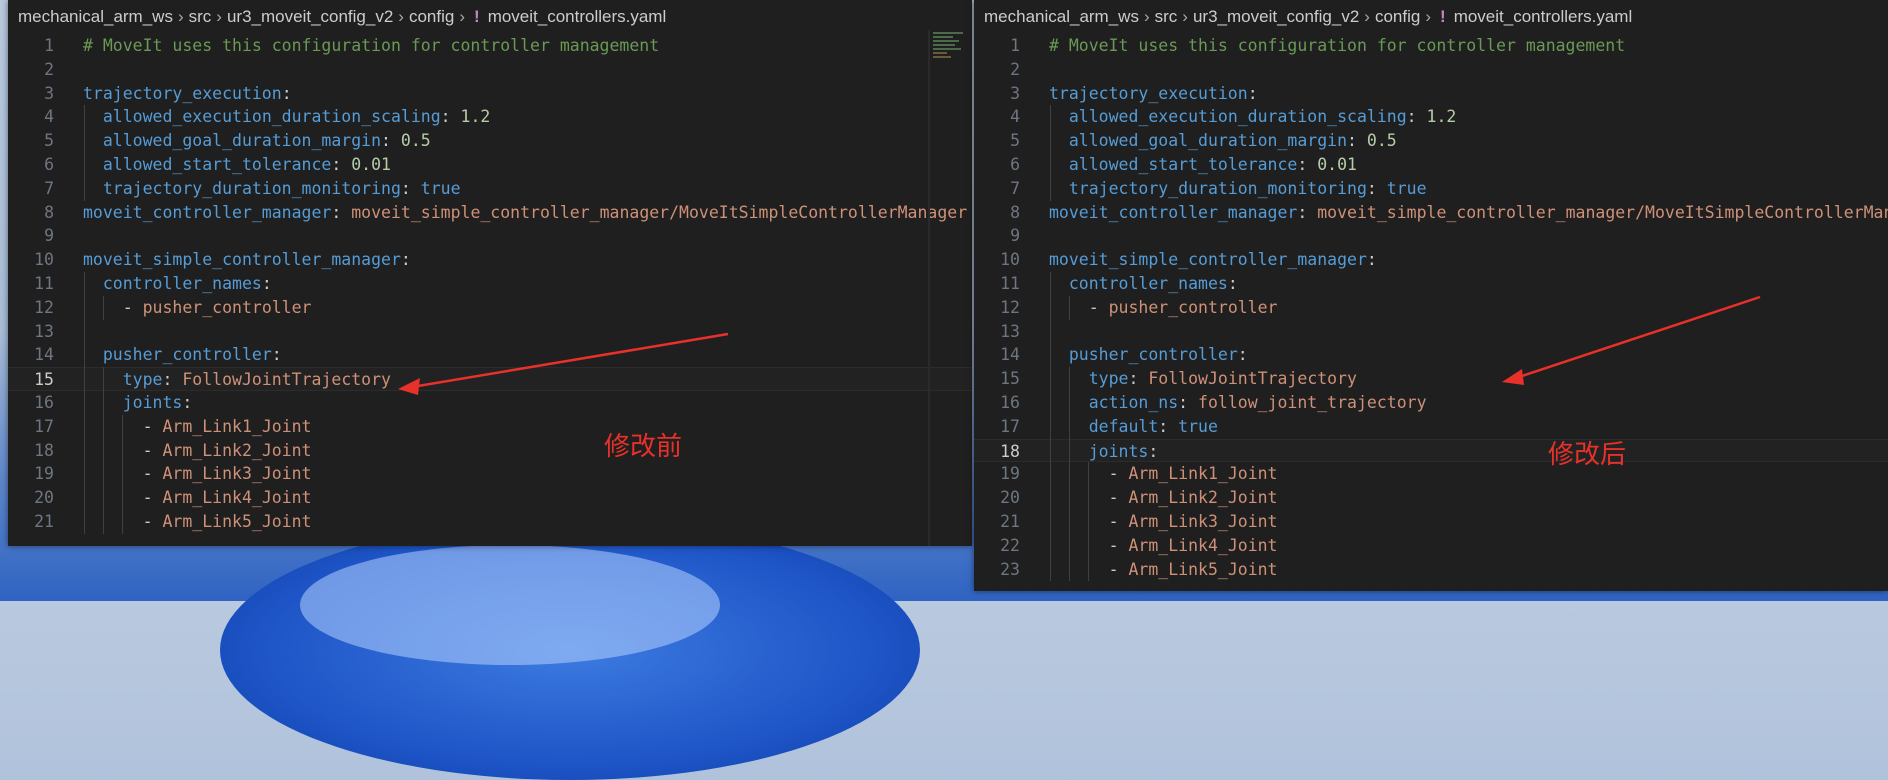 The image size is (1888, 780). Describe the element at coordinates (510, 605) in the screenshot. I see `wallpaper-swirl-highlight` at that location.